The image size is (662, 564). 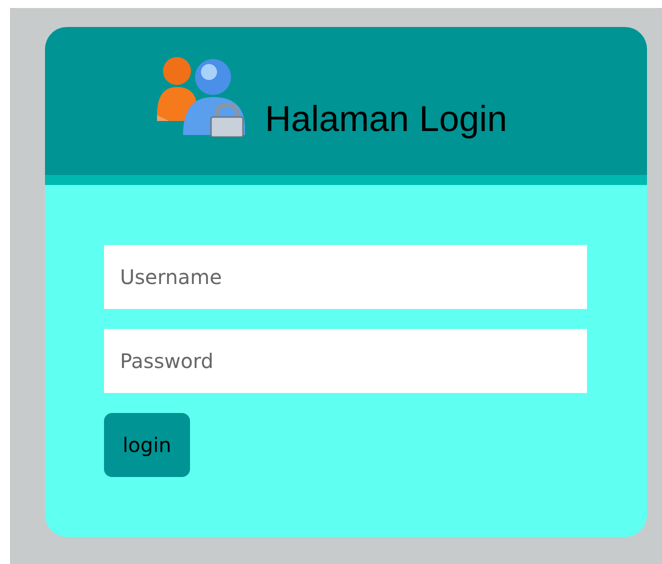 I want to click on login-button: login, so click(x=147, y=445).